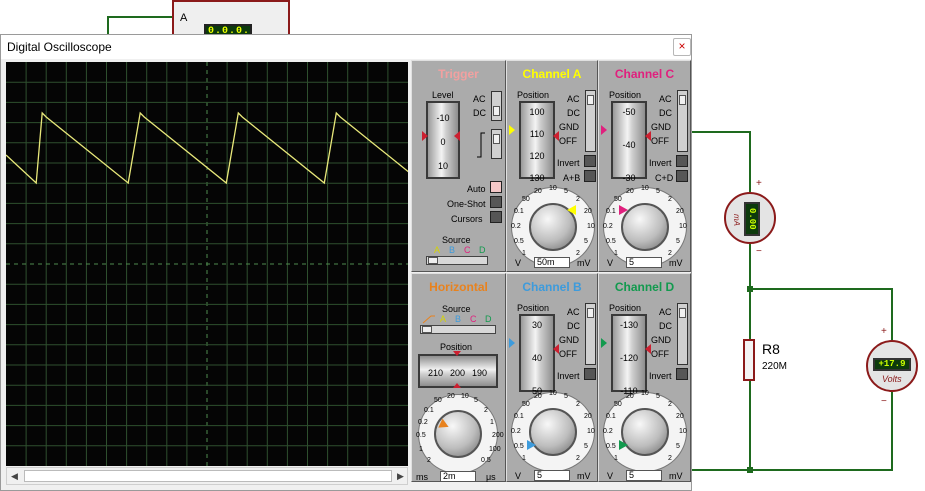  I want to click on channel_c-sum-button, so click(682, 176).